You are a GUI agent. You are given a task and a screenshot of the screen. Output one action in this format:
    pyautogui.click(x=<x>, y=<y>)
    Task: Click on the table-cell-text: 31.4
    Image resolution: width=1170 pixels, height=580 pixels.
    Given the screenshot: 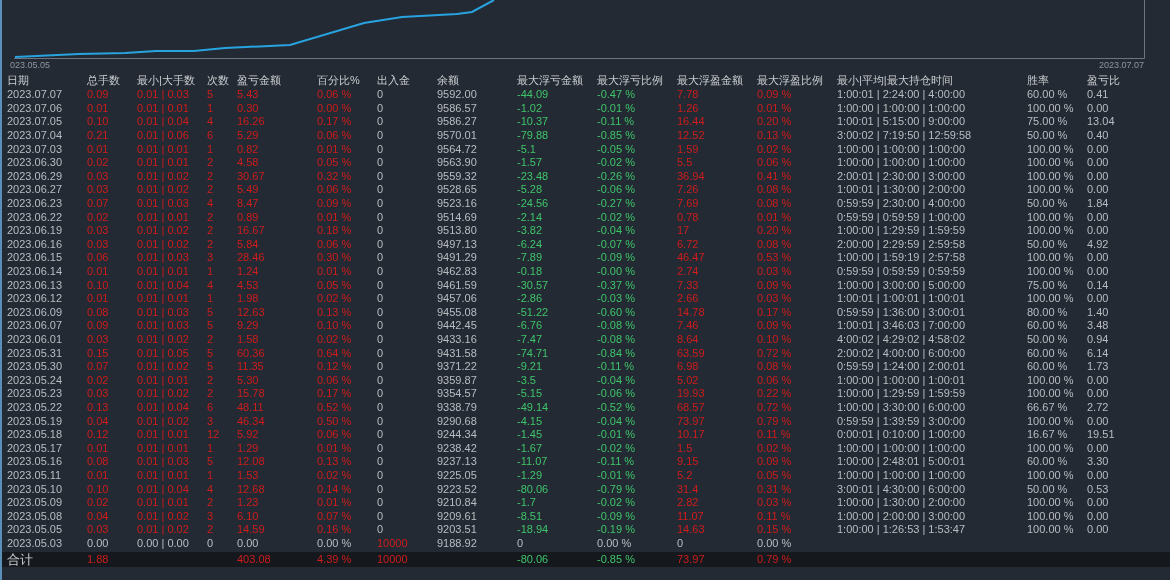 What is the action you would take?
    pyautogui.click(x=688, y=489)
    